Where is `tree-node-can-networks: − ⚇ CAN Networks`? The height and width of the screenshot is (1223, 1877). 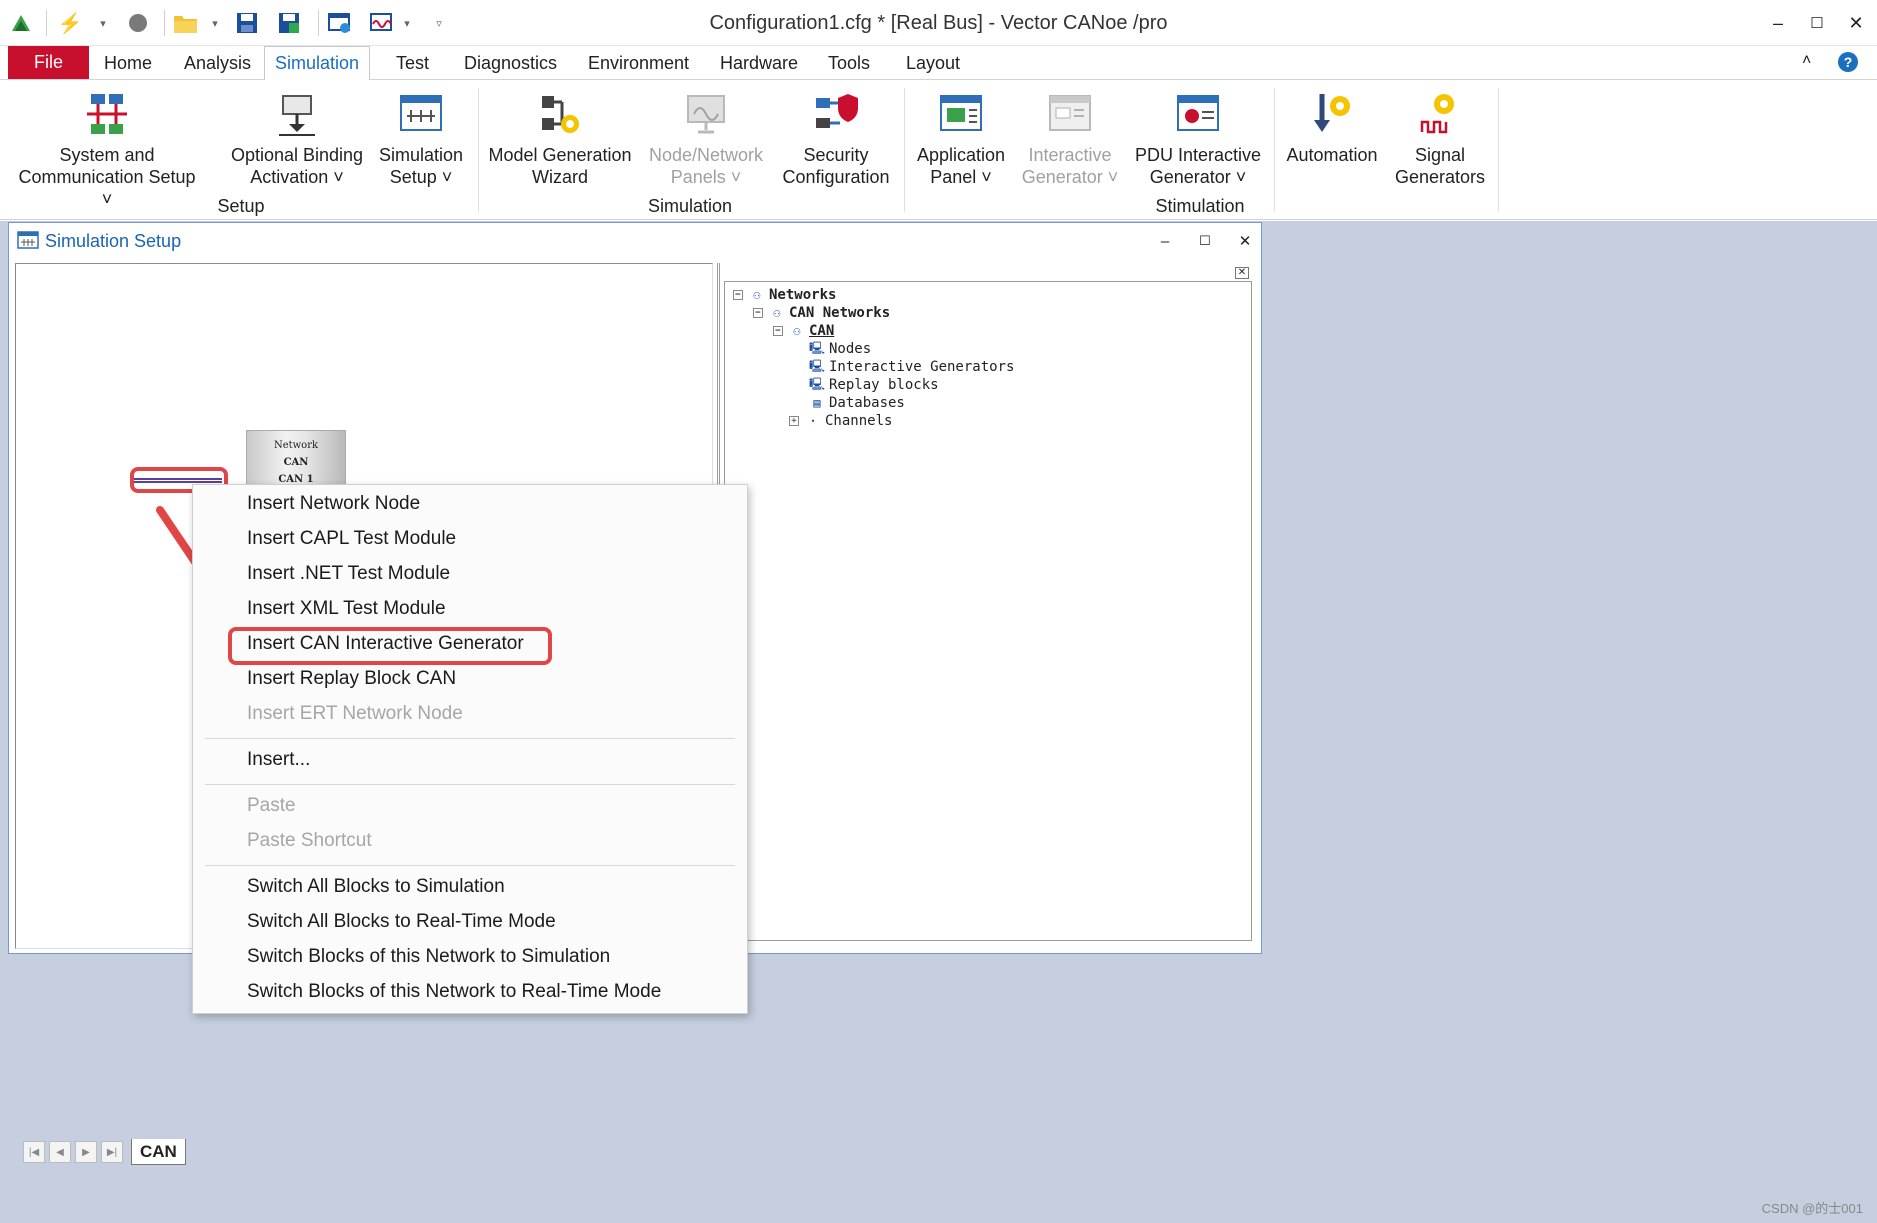
tree-node-can-networks: − ⚇ CAN Networks is located at coordinates (821, 313).